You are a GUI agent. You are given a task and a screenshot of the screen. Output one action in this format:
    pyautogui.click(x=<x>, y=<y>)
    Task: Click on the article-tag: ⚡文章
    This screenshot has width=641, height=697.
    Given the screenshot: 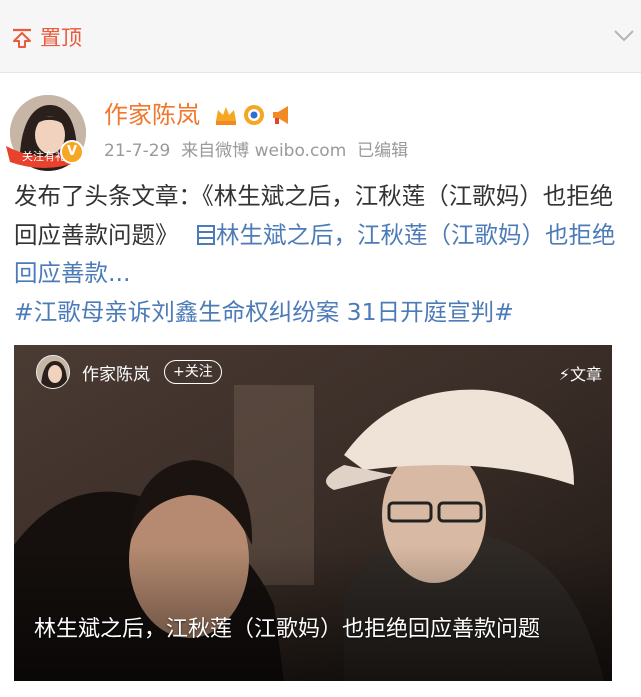 What is the action you would take?
    pyautogui.click(x=580, y=373)
    